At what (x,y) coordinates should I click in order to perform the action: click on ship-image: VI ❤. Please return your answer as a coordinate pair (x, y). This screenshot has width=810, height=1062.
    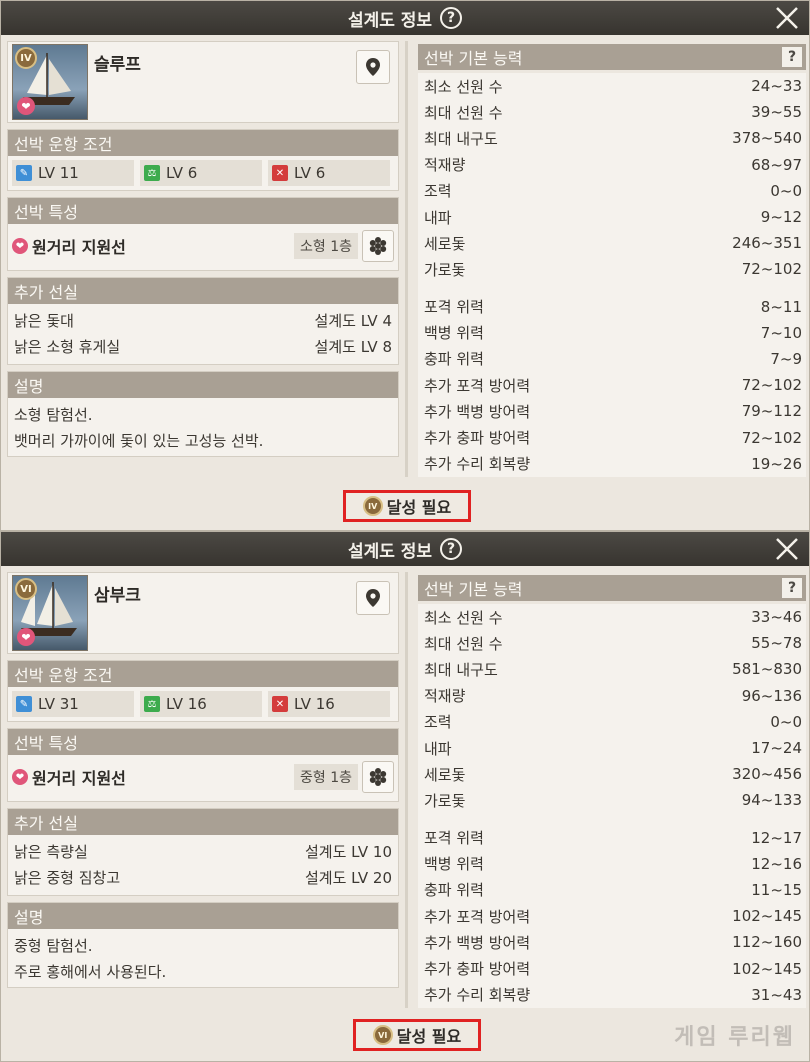
    Looking at the image, I should click on (50, 613).